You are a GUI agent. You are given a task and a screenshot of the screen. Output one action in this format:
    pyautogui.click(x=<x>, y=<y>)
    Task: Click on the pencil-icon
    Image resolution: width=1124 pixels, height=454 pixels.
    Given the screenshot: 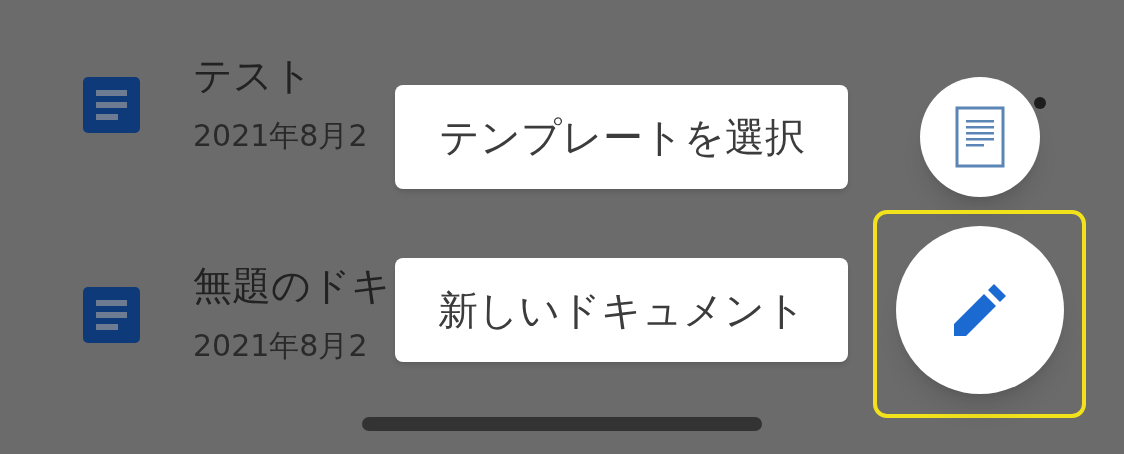 What is the action you would take?
    pyautogui.click(x=980, y=310)
    